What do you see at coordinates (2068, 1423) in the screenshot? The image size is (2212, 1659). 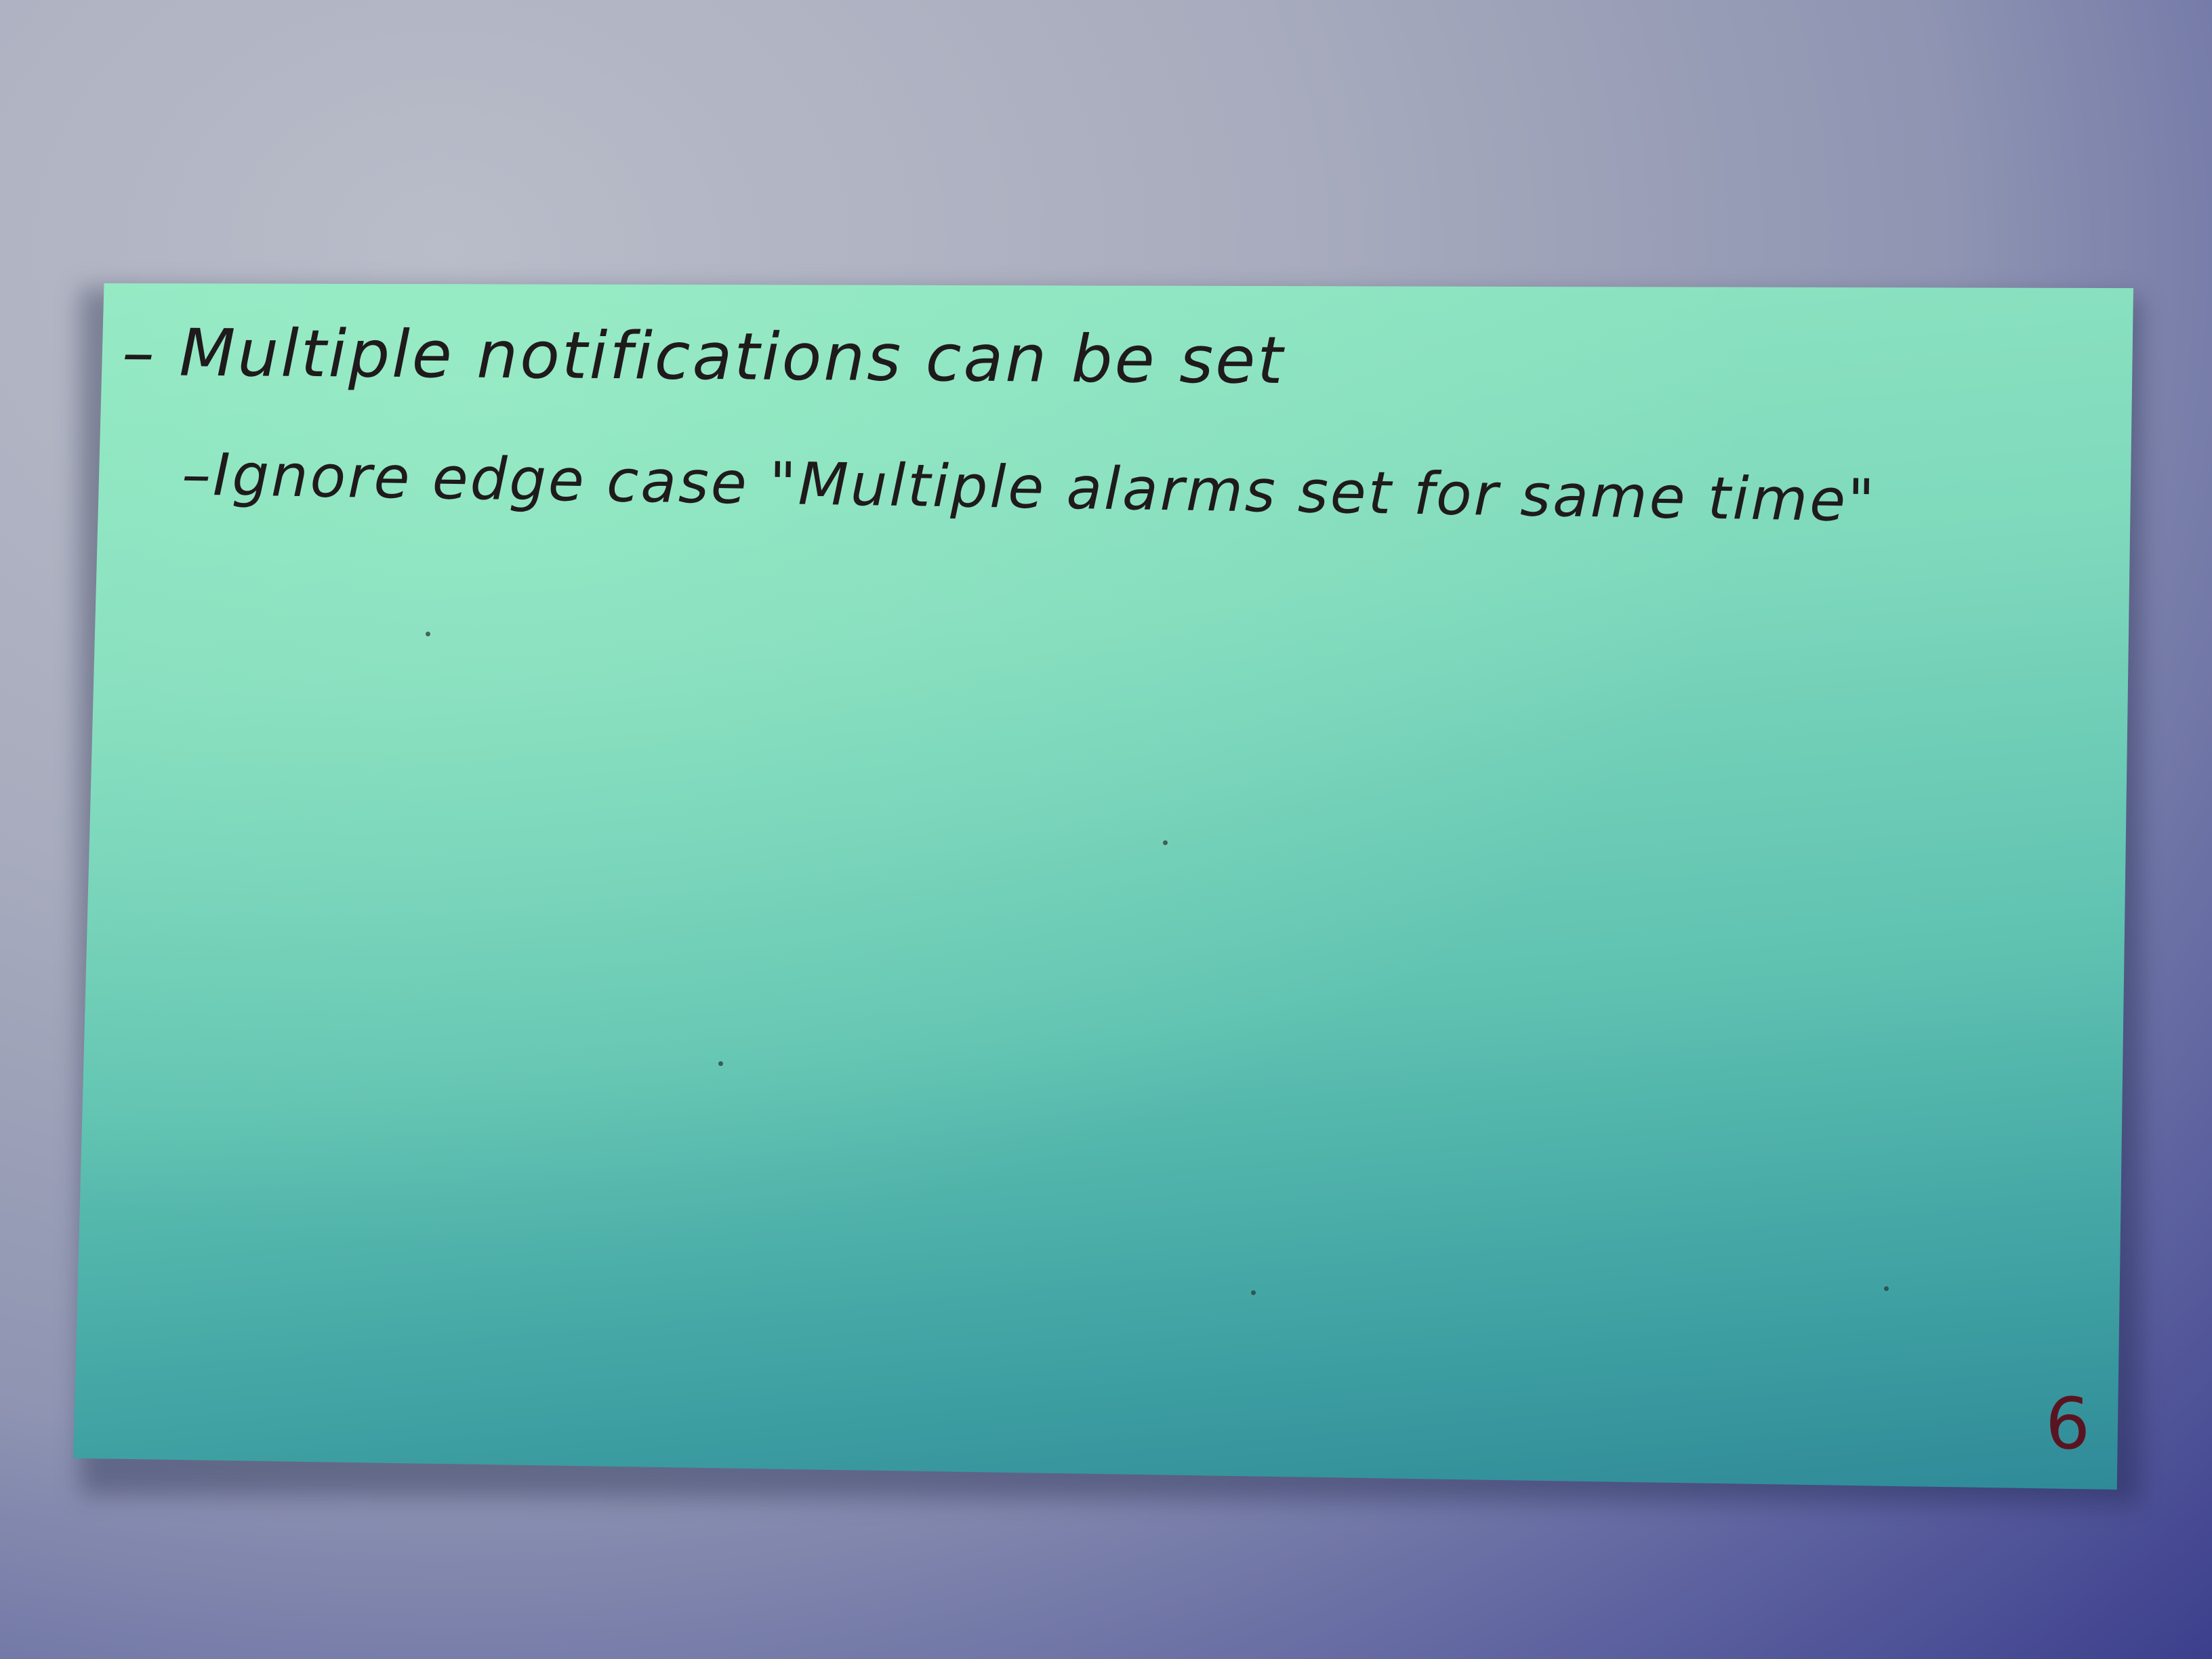 I see `page-number: 6` at bounding box center [2068, 1423].